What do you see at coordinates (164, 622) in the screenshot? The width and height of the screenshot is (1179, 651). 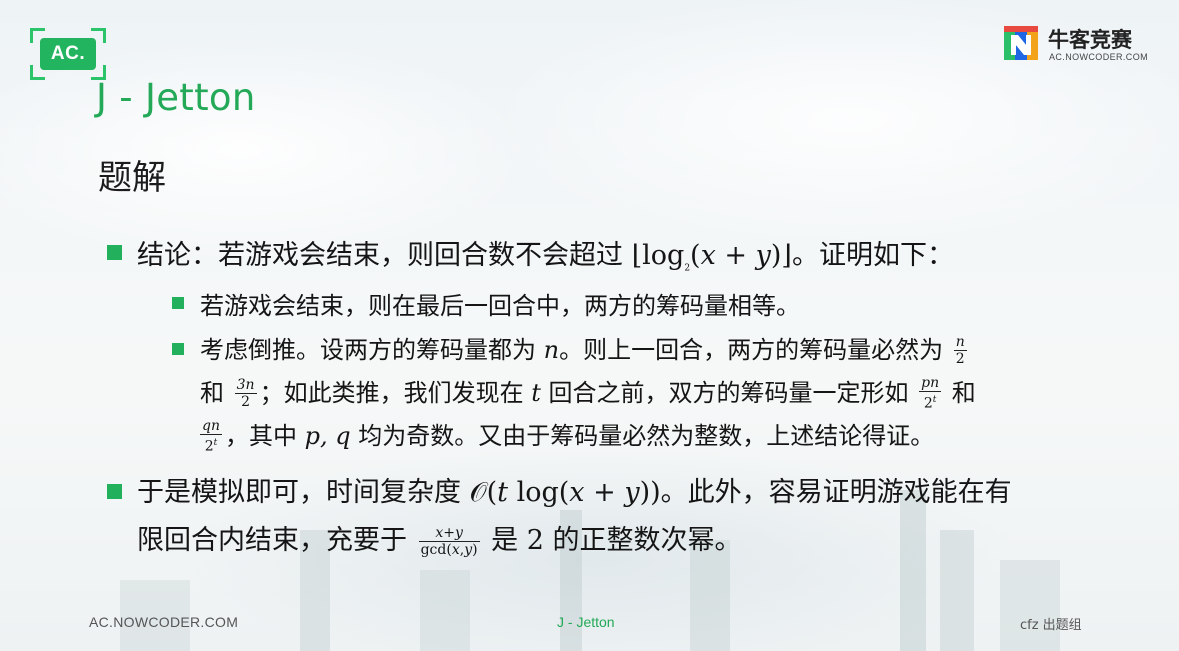 I see `footer-site-url: AC.NOWCODER.COM` at bounding box center [164, 622].